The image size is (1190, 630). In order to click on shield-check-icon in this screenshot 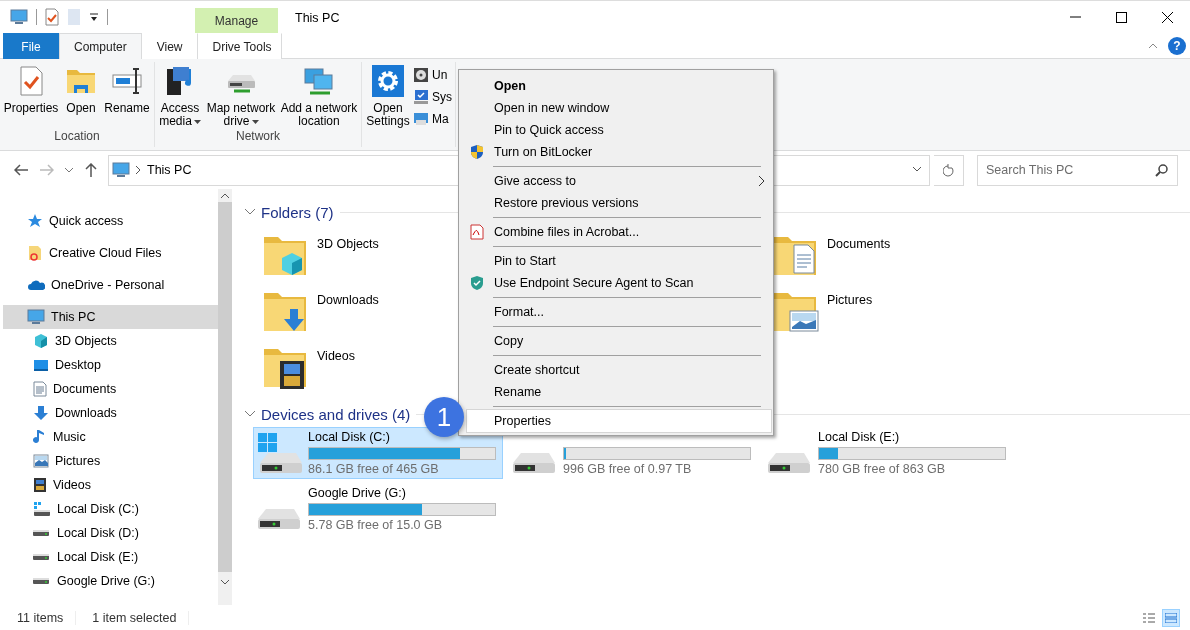, I will do `click(477, 283)`.